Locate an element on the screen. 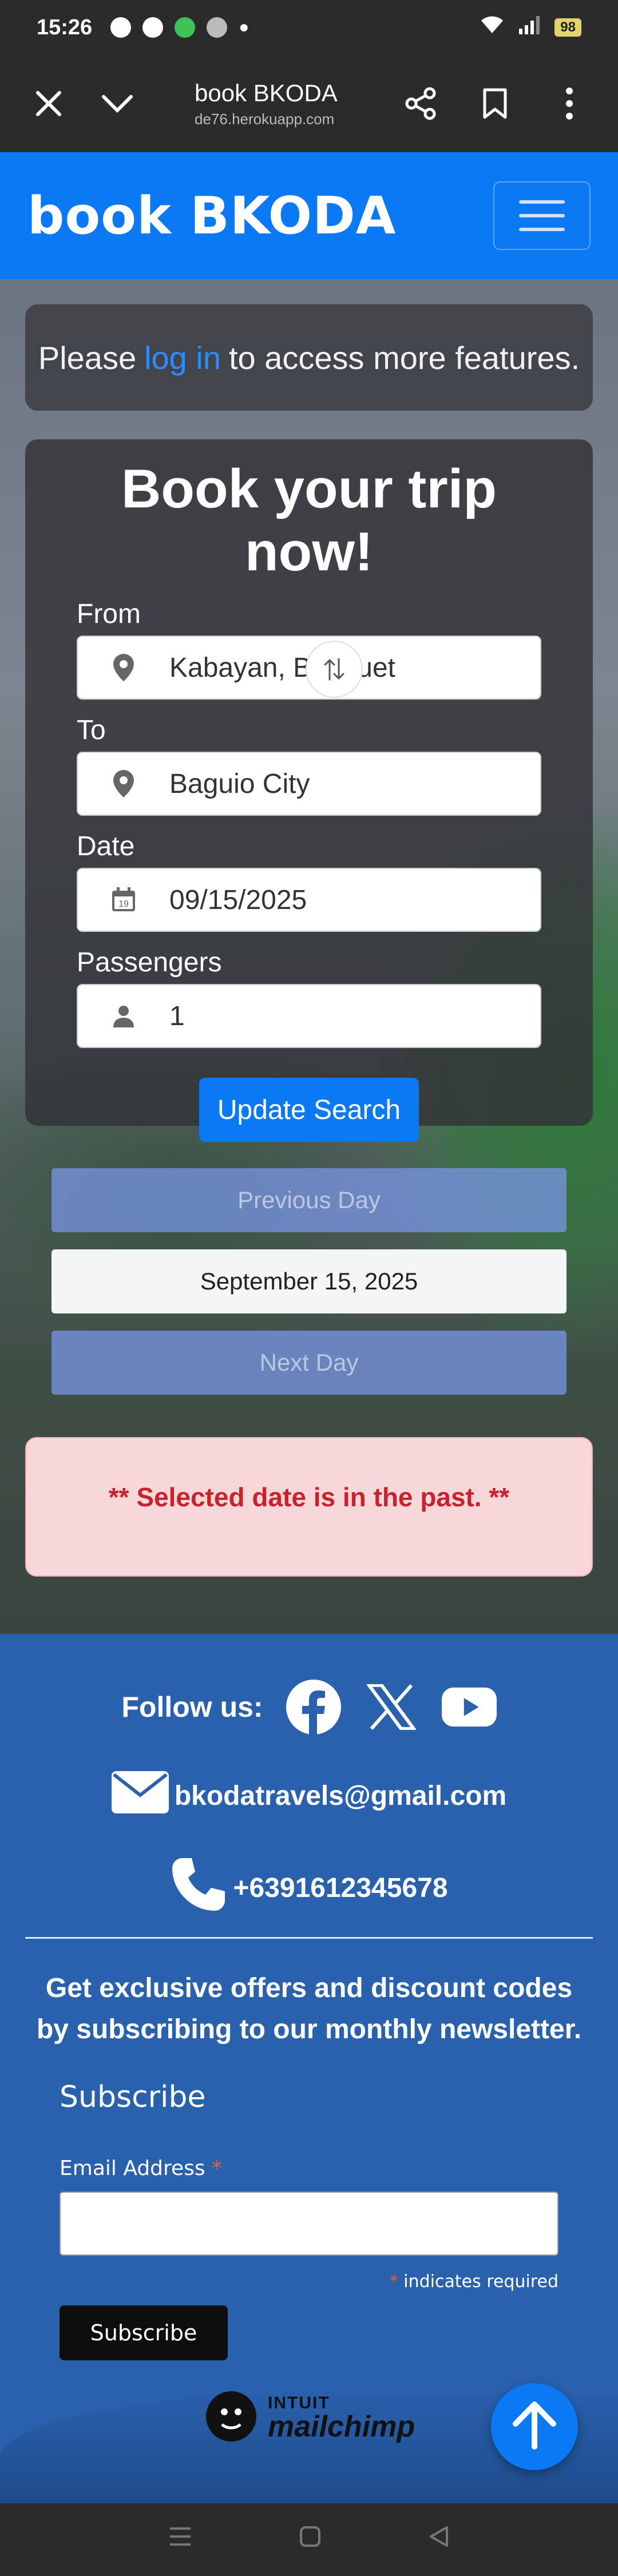 The image size is (618, 2576). mailchimp-wordmark: mailchimp is located at coordinates (341, 2426).